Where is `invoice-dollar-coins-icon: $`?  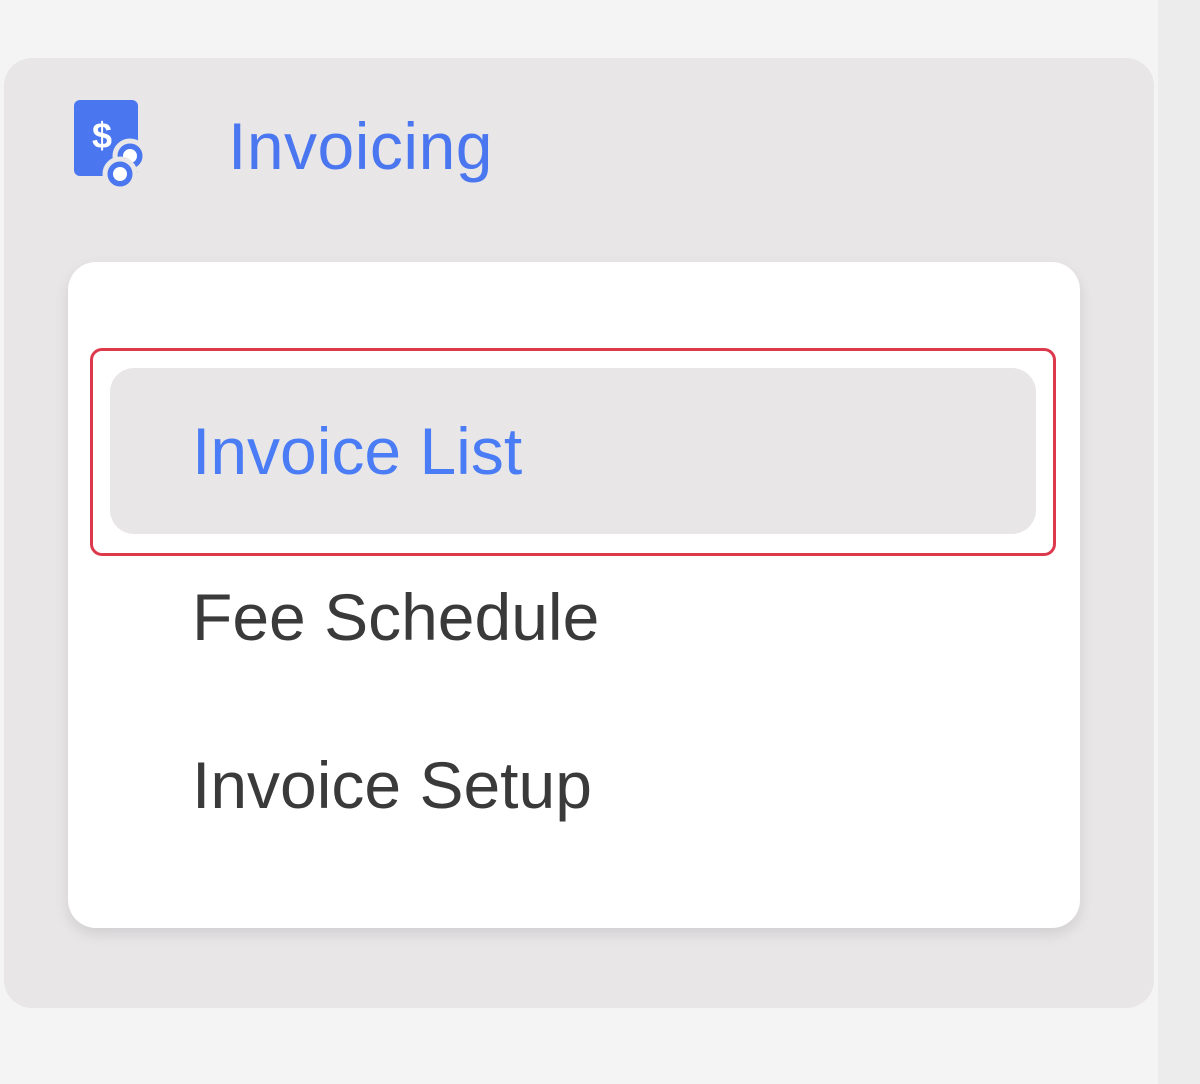
invoice-dollar-coins-icon: $ is located at coordinates (116, 145).